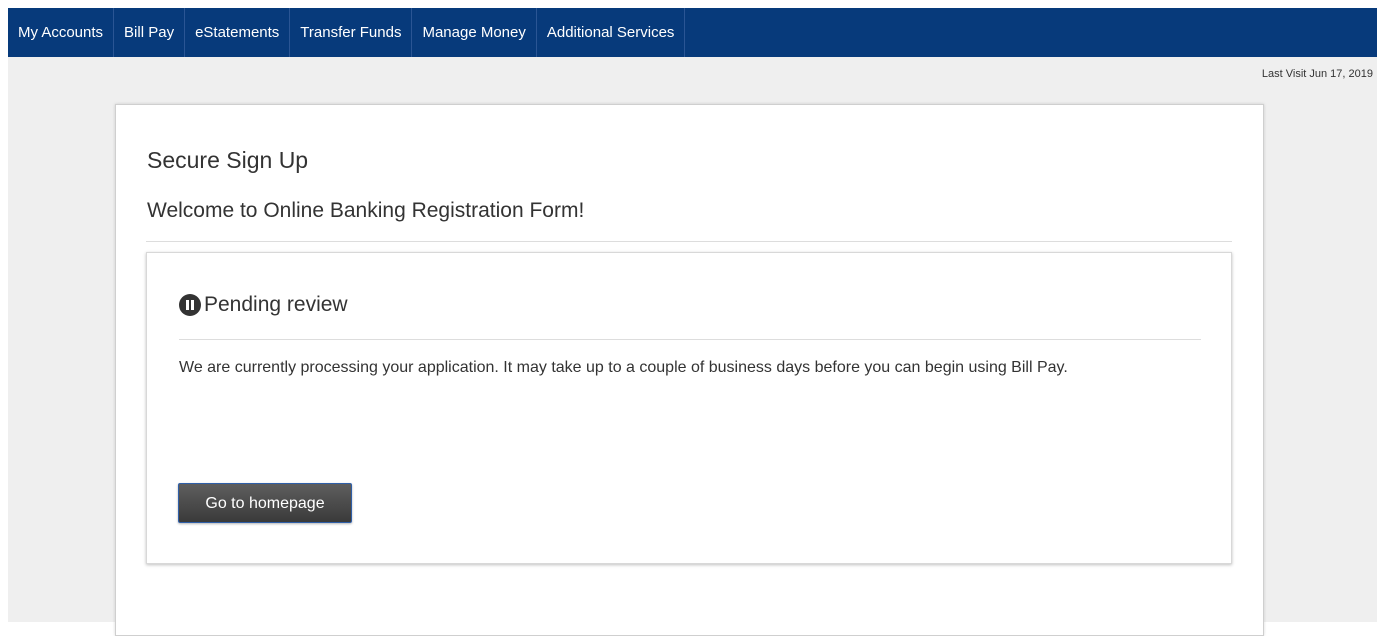 The height and width of the screenshot is (636, 1377). Describe the element at coordinates (149, 32) in the screenshot. I see `nav-item-bill-pay: Bill Pay` at that location.